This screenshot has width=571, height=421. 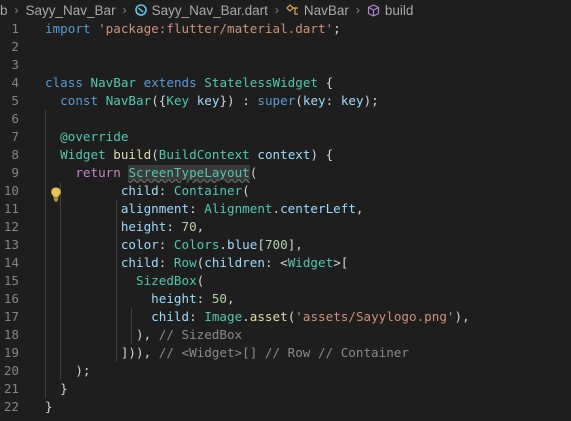 I want to click on code-text: ])),, so click(x=102, y=352).